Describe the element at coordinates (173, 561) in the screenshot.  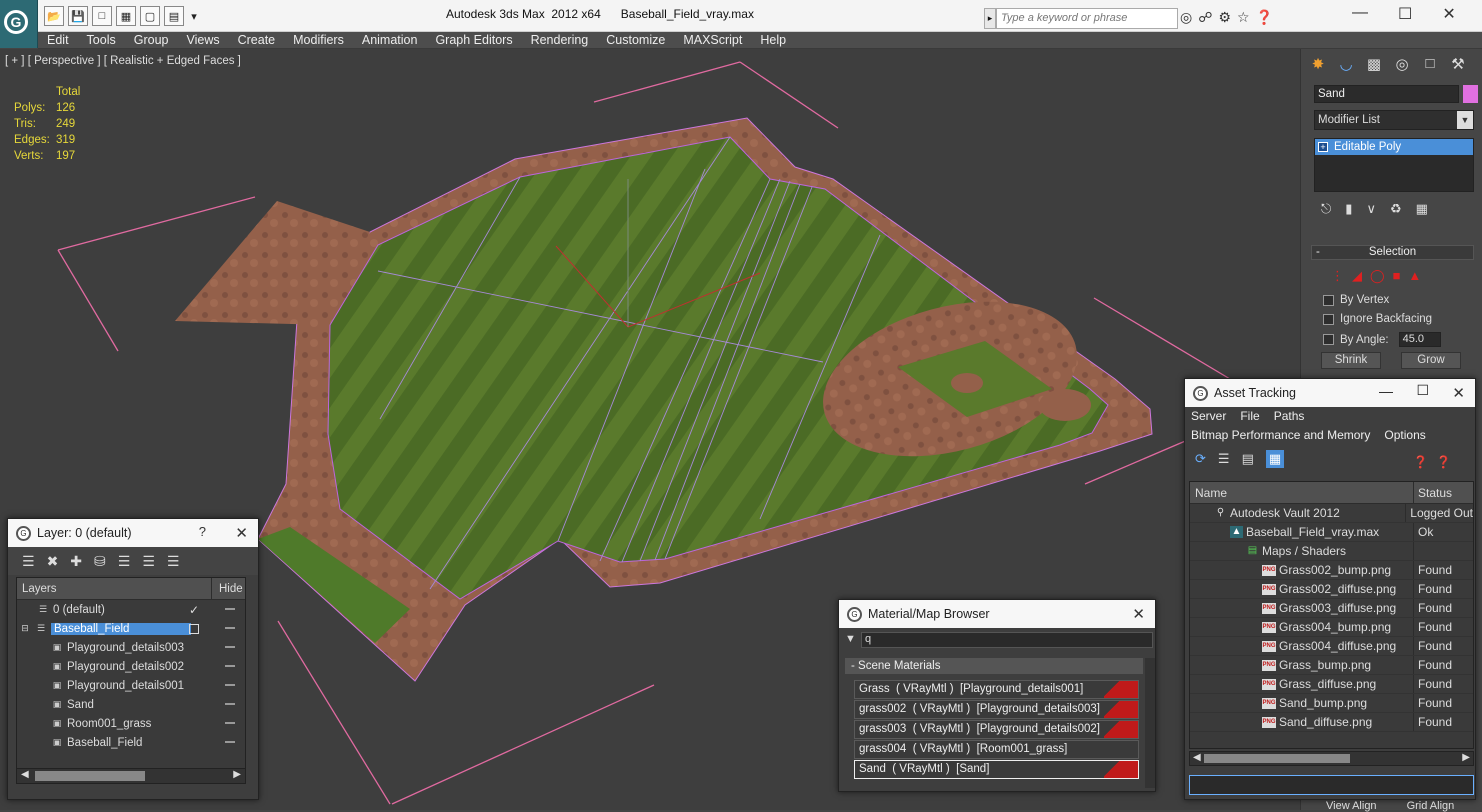
I see `freeze-all-layers-icon: ☰` at that location.